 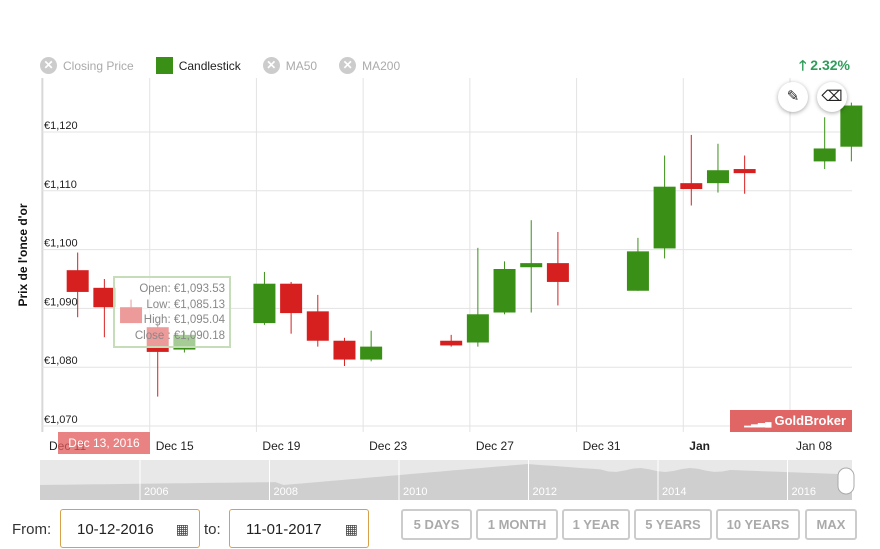 What do you see at coordinates (61, 126) in the screenshot?
I see `y-tick-label: €1,120` at bounding box center [61, 126].